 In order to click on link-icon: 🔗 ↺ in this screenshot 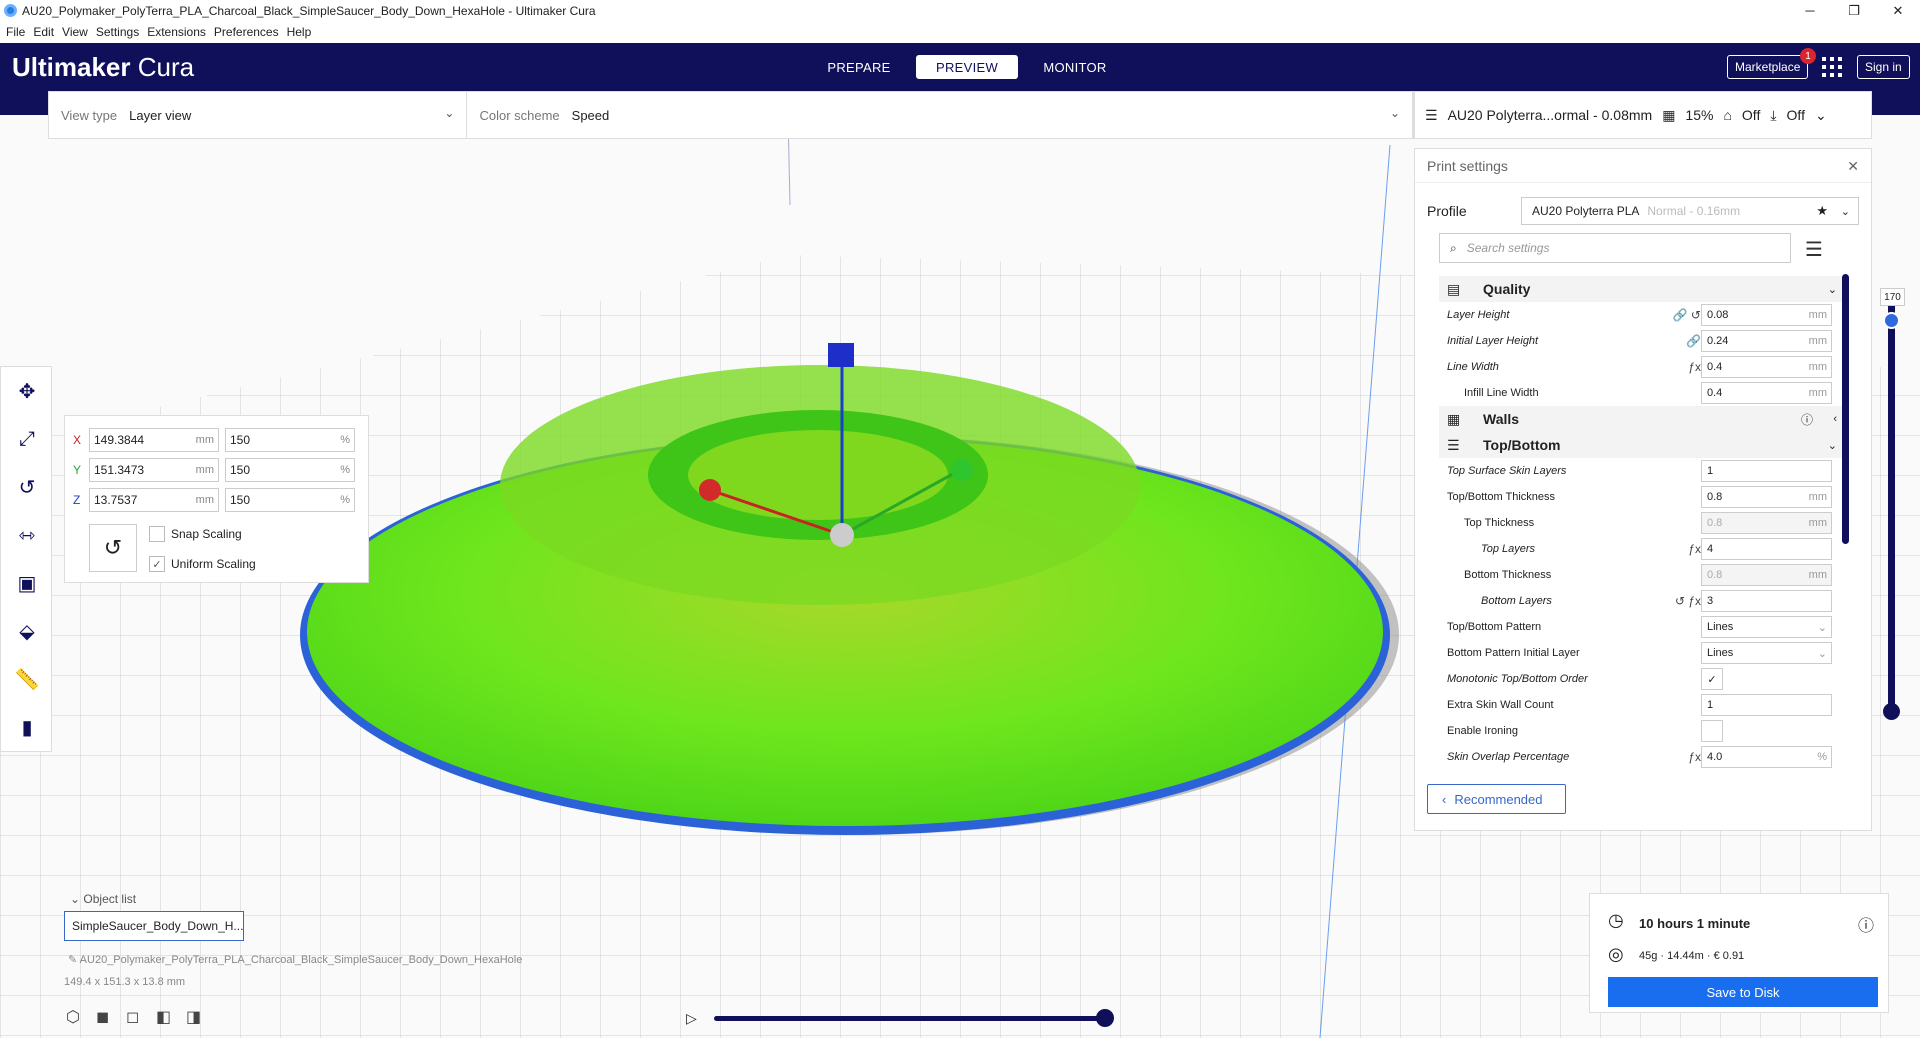, I will do `click(1687, 315)`.